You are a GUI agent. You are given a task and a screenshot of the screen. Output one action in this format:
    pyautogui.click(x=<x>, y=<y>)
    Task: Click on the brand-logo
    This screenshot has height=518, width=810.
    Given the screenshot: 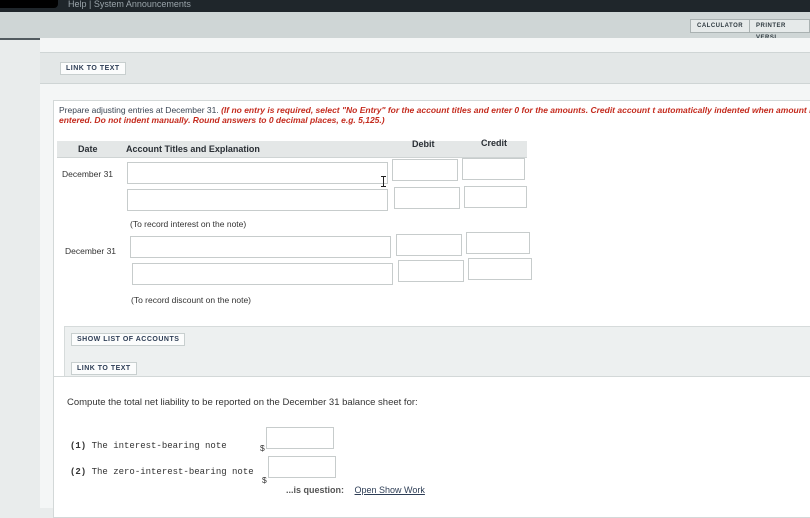 What is the action you would take?
    pyautogui.click(x=29, y=4)
    